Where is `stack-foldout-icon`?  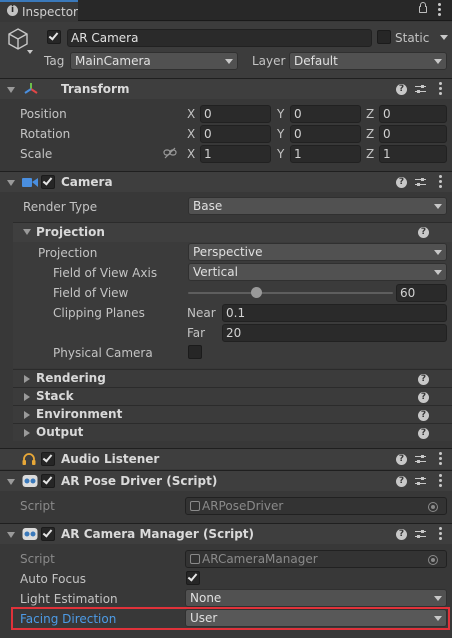
stack-foldout-icon is located at coordinates (27, 397).